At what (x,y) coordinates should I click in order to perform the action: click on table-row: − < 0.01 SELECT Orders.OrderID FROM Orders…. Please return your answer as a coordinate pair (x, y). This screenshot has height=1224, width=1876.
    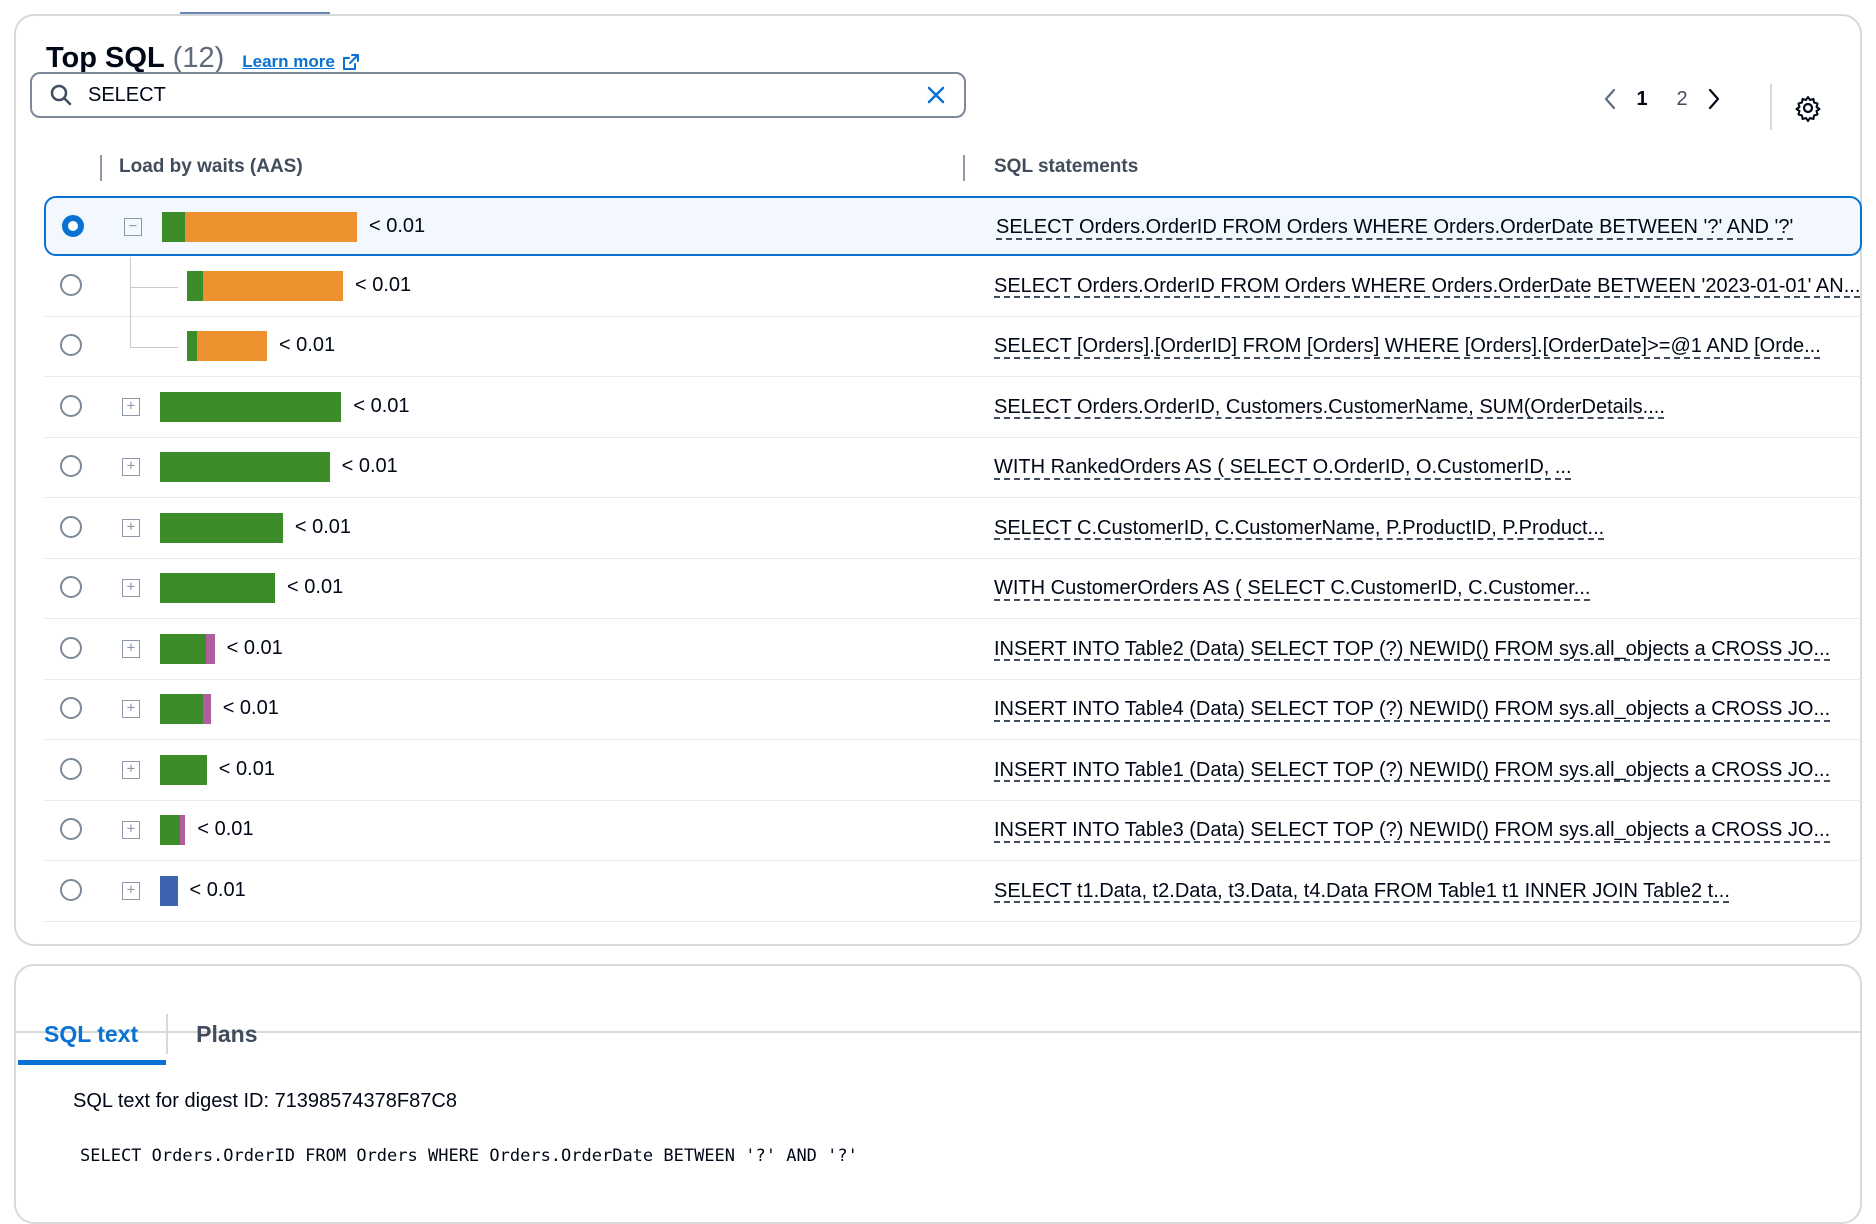
    Looking at the image, I should click on (953, 226).